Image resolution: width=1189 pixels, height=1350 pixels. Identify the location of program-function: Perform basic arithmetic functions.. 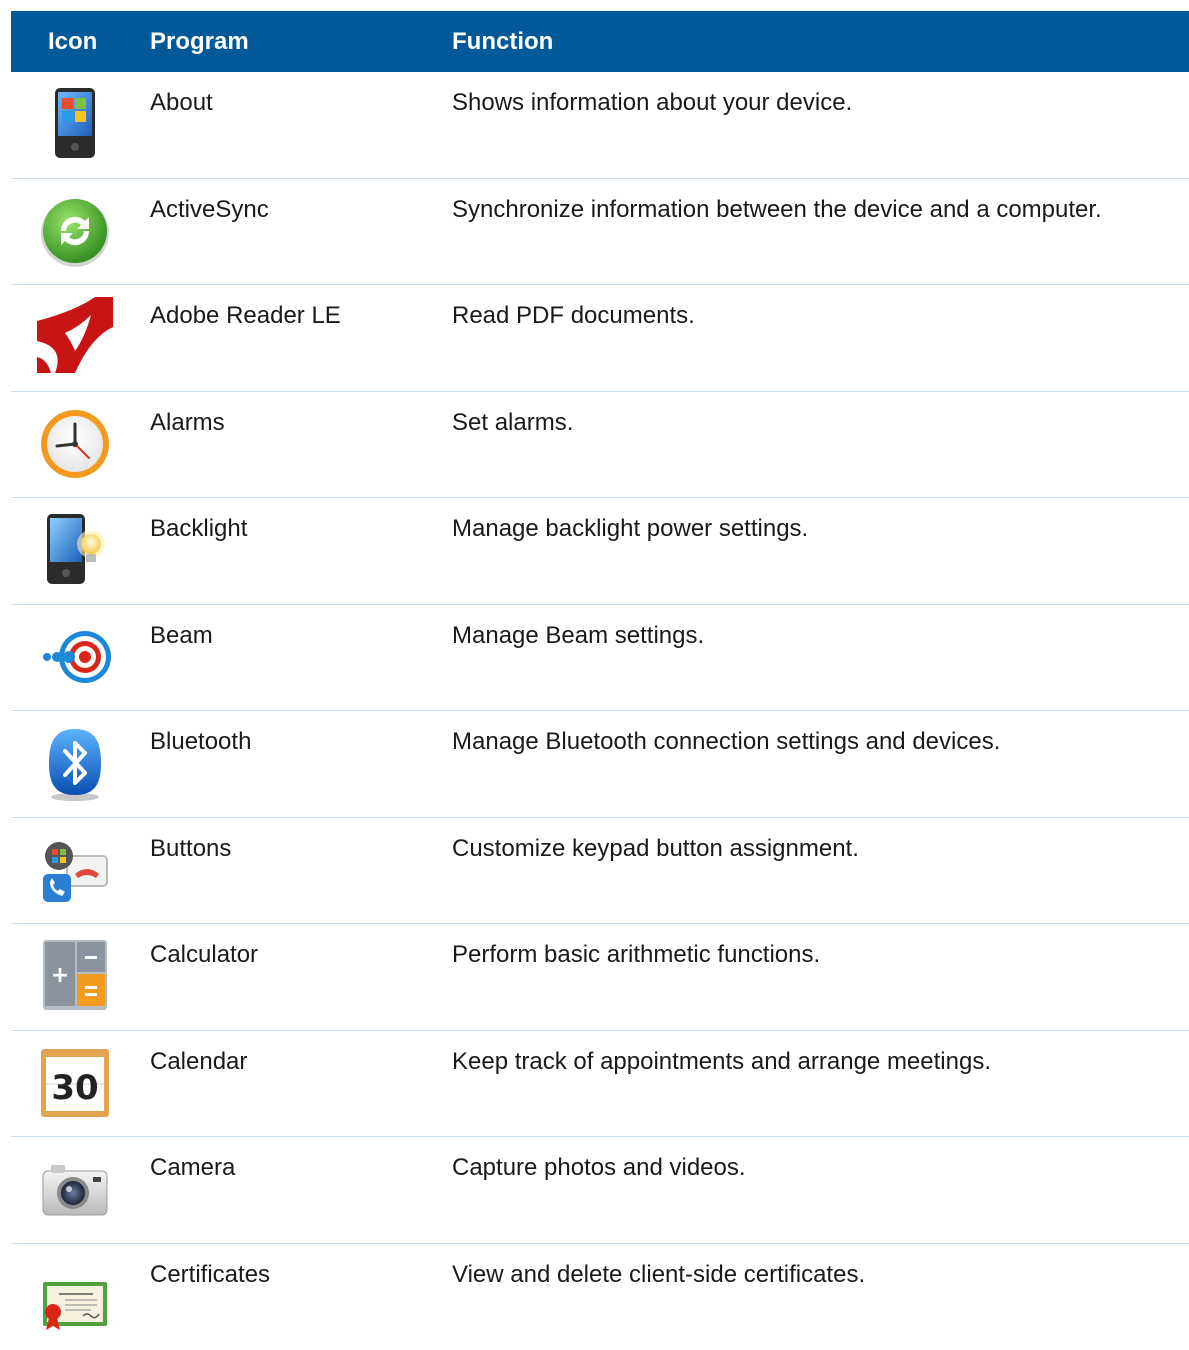
(636, 954).